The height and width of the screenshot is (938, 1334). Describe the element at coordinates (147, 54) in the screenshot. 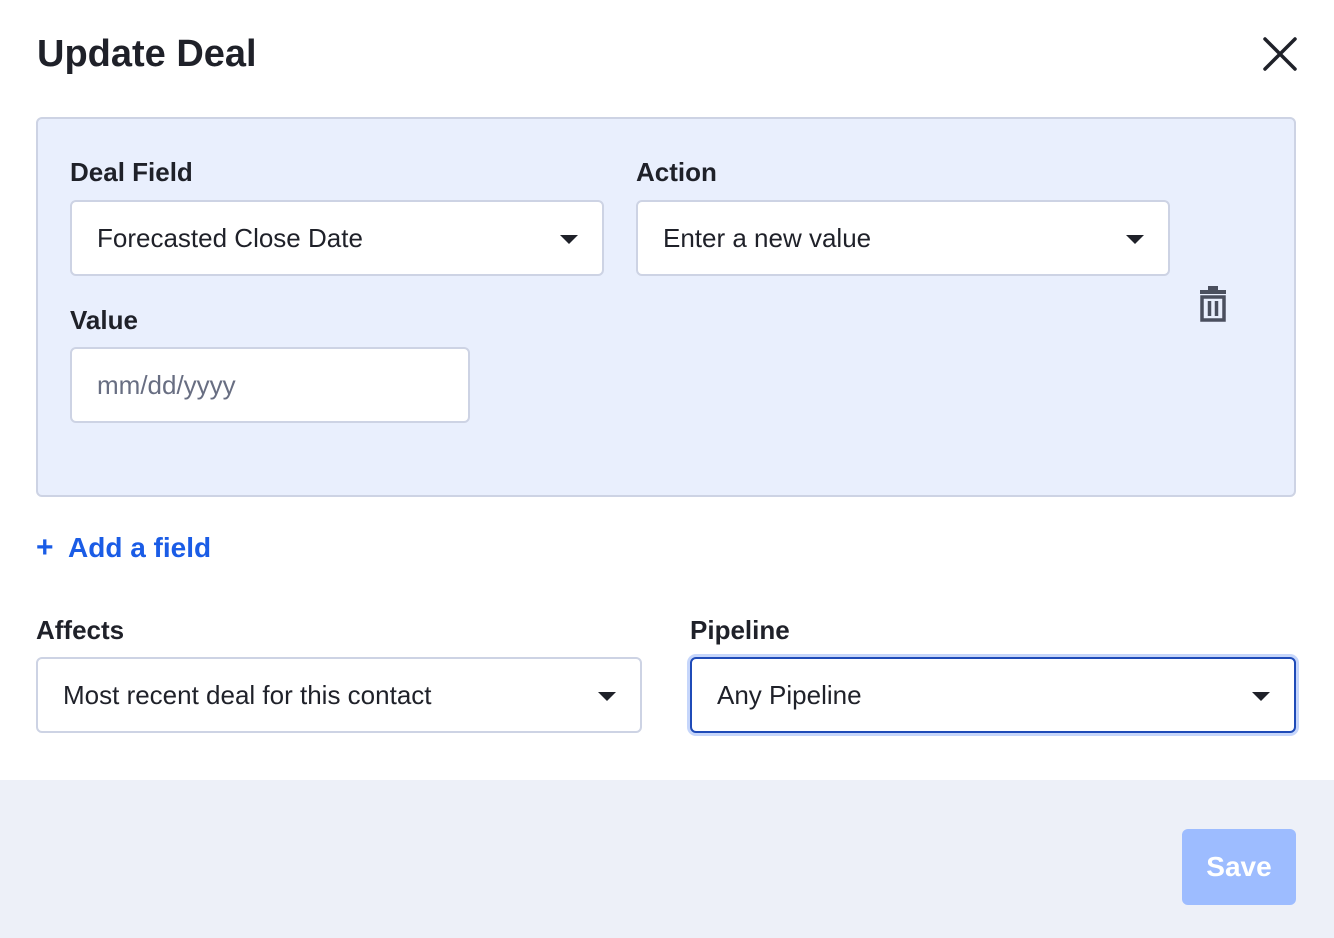

I see `dialog-title: Update Deal` at that location.